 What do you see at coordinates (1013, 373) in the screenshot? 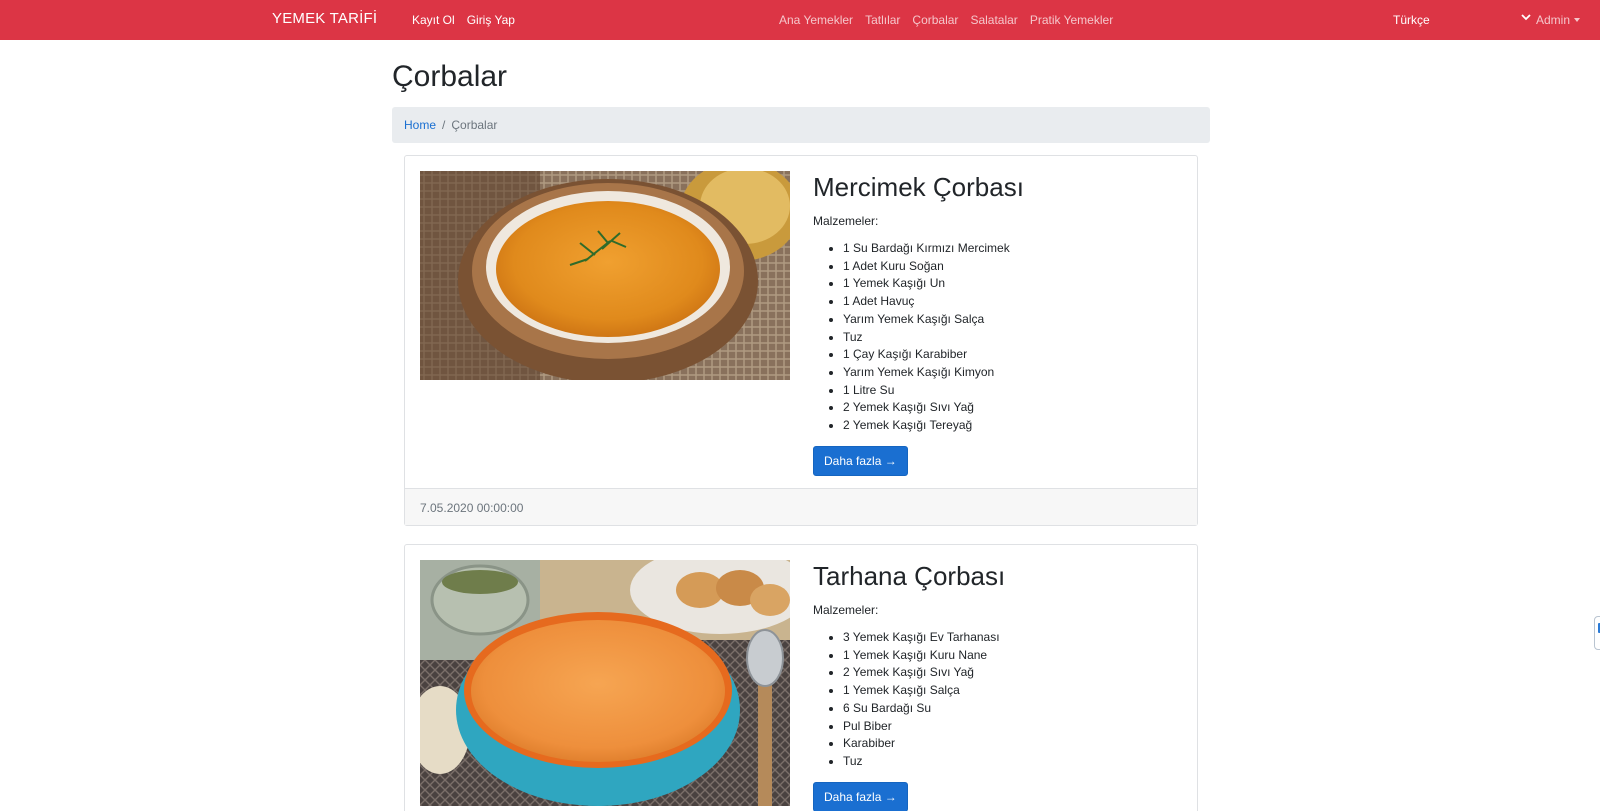
I see `ingredient-item: Yarım Yemek Kaşığı Kimyon` at bounding box center [1013, 373].